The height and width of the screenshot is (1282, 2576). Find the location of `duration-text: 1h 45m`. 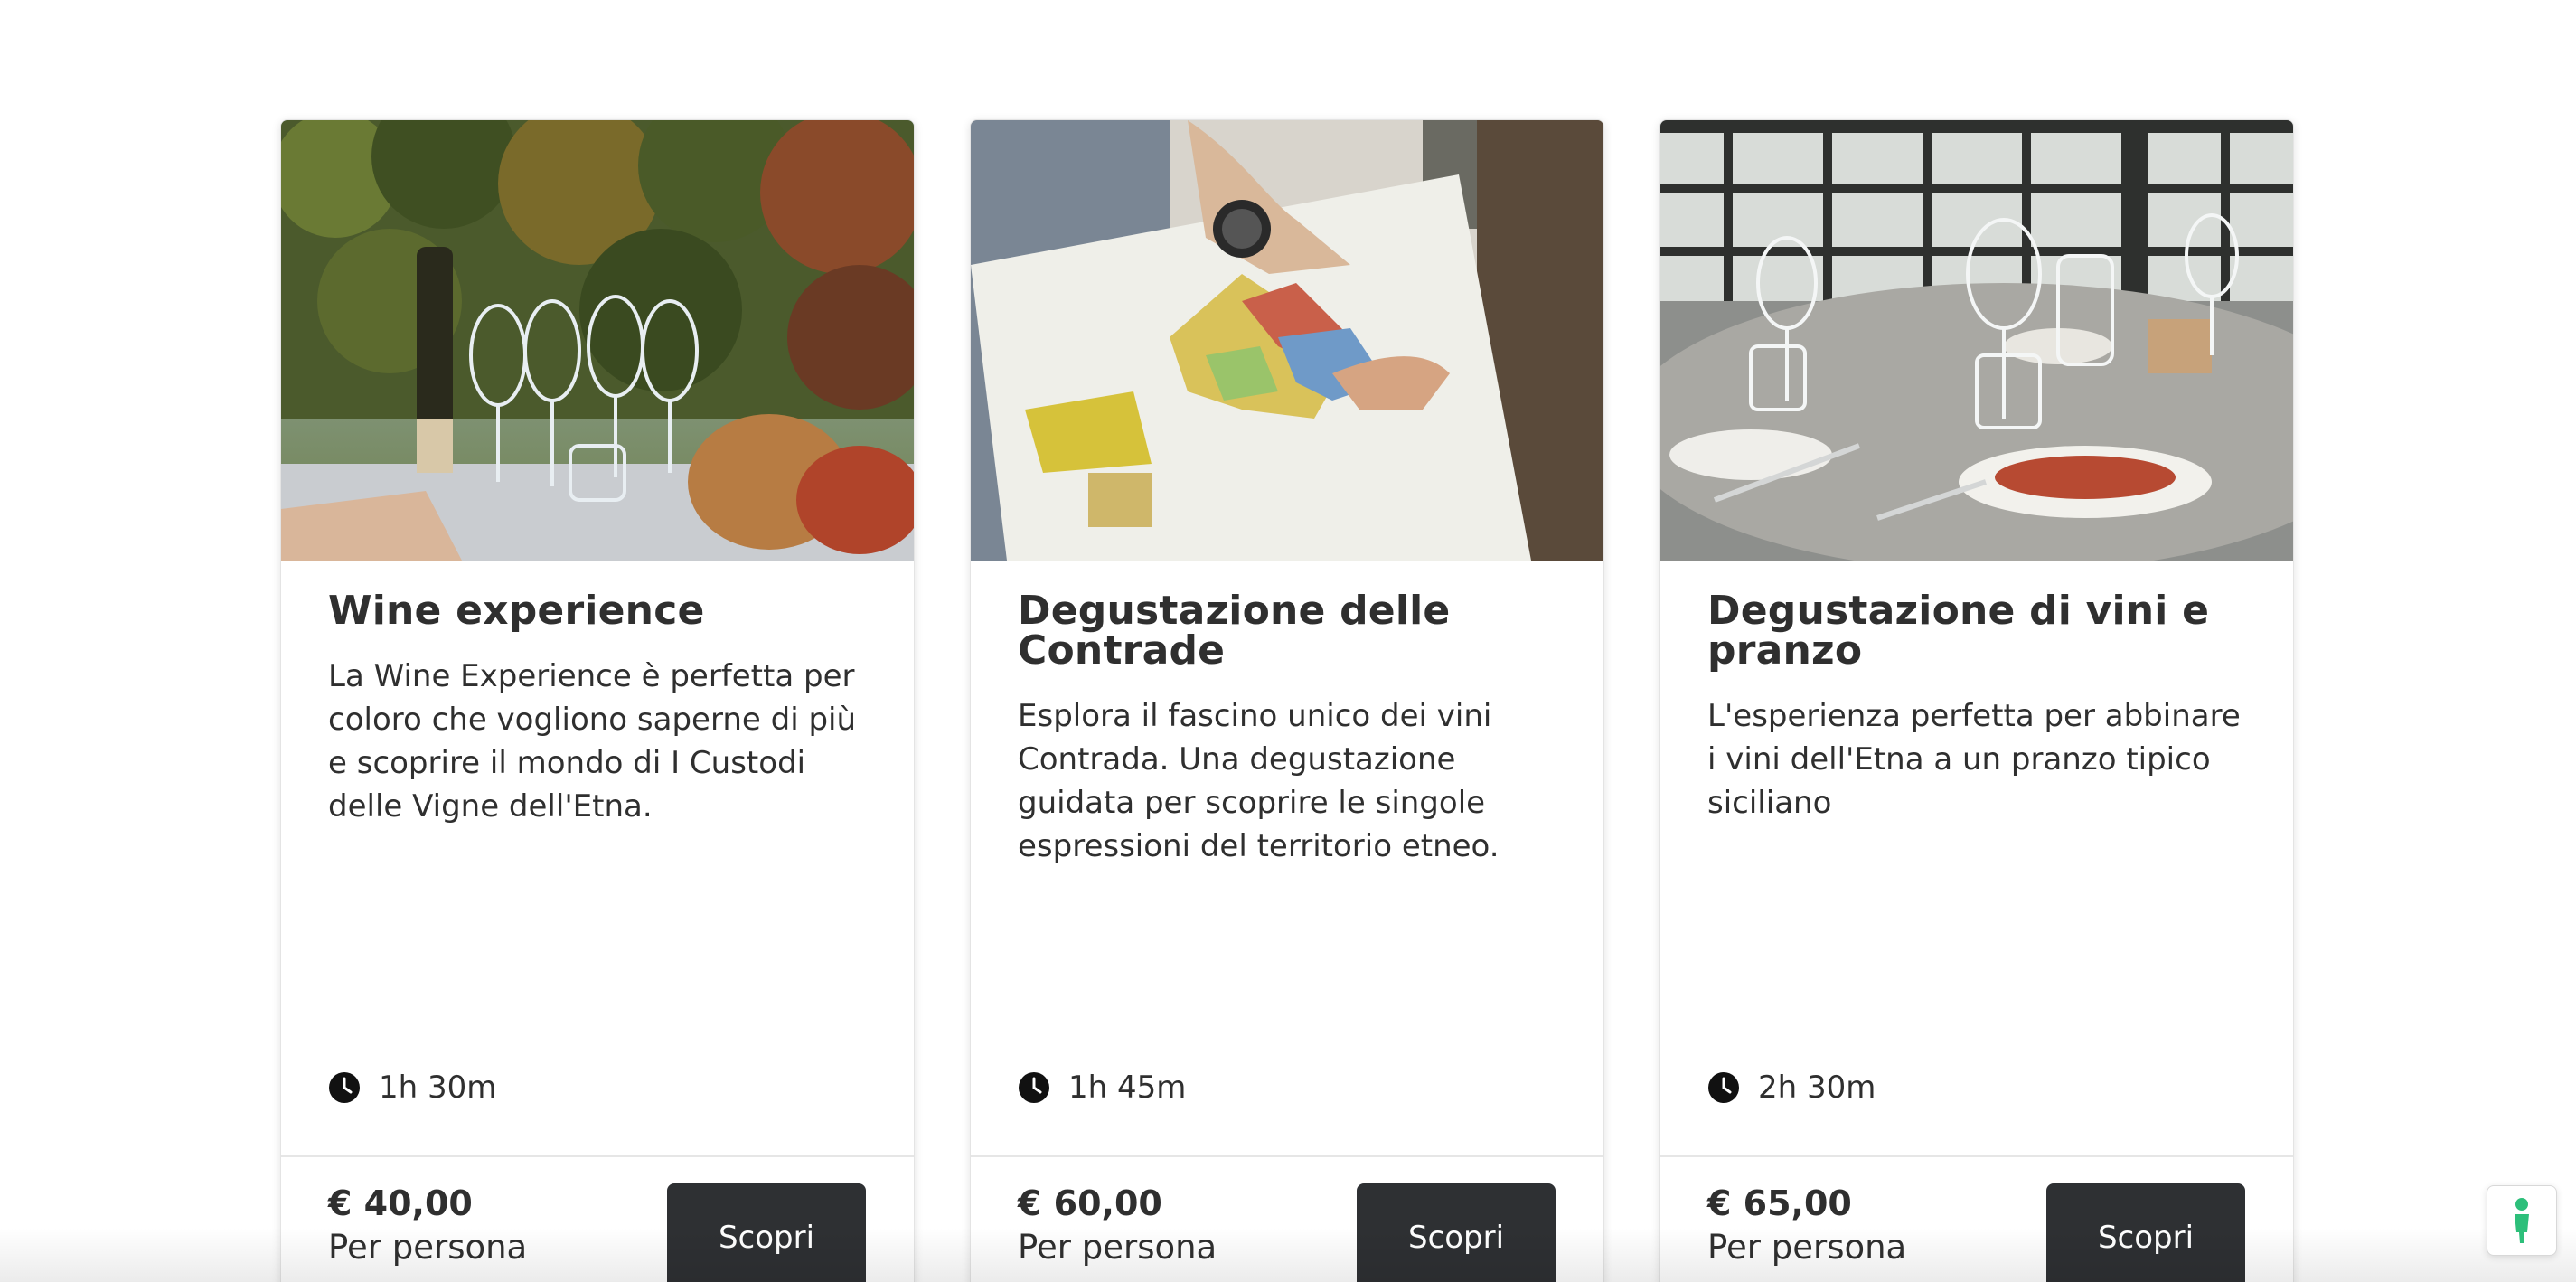

duration-text: 1h 45m is located at coordinates (1128, 1088).